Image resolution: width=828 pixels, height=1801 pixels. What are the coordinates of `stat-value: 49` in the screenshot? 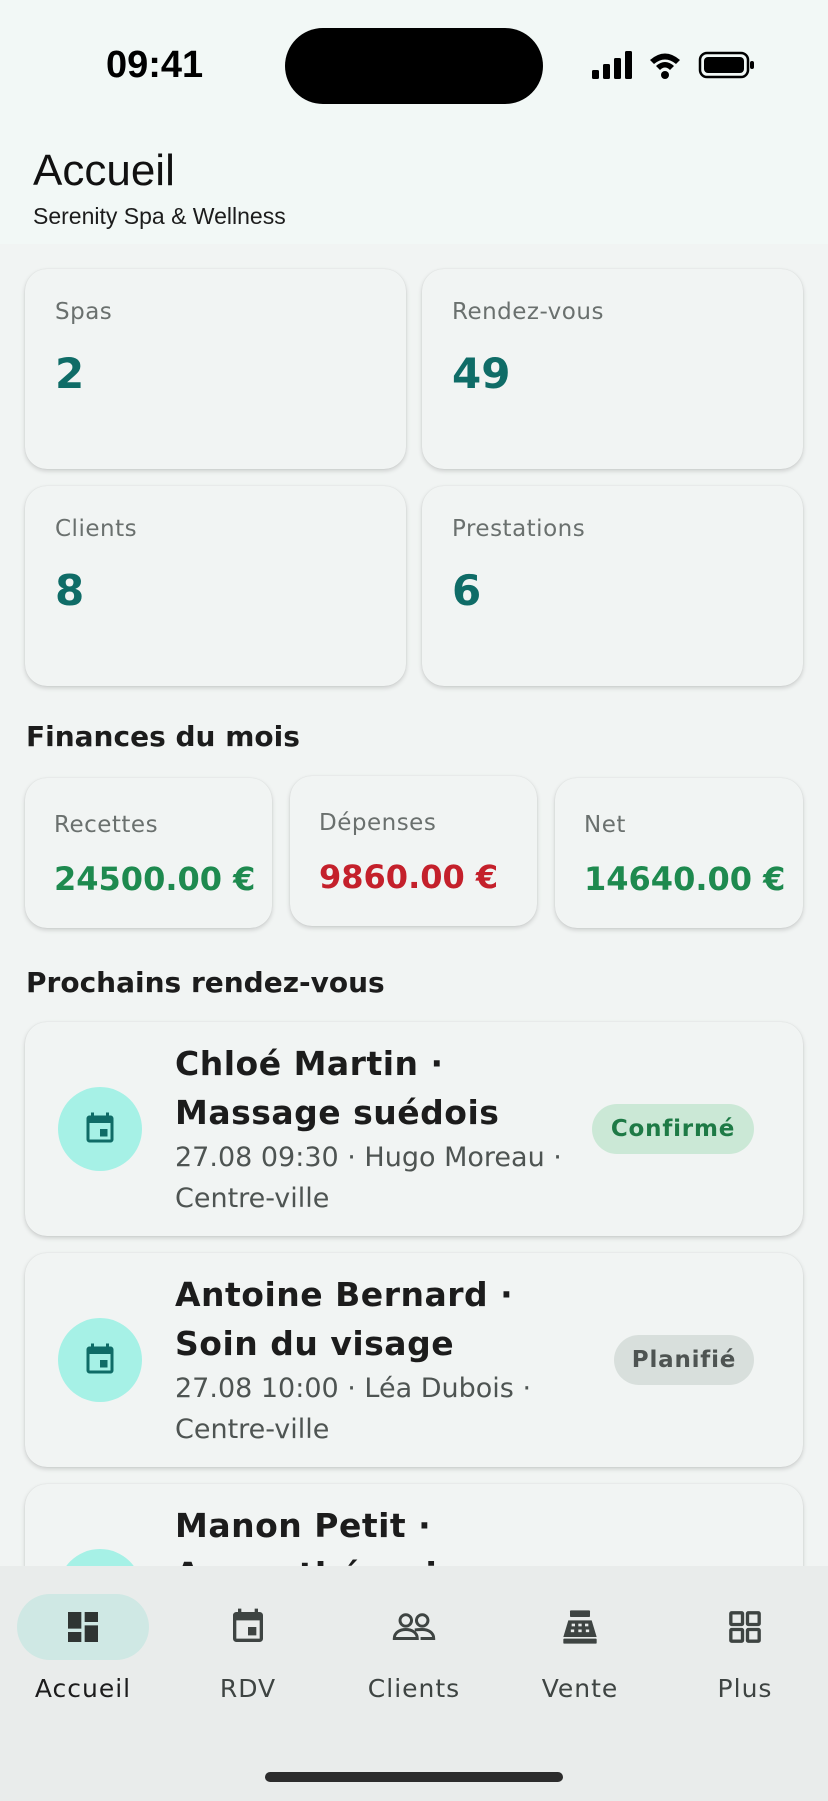 It's located at (481, 373).